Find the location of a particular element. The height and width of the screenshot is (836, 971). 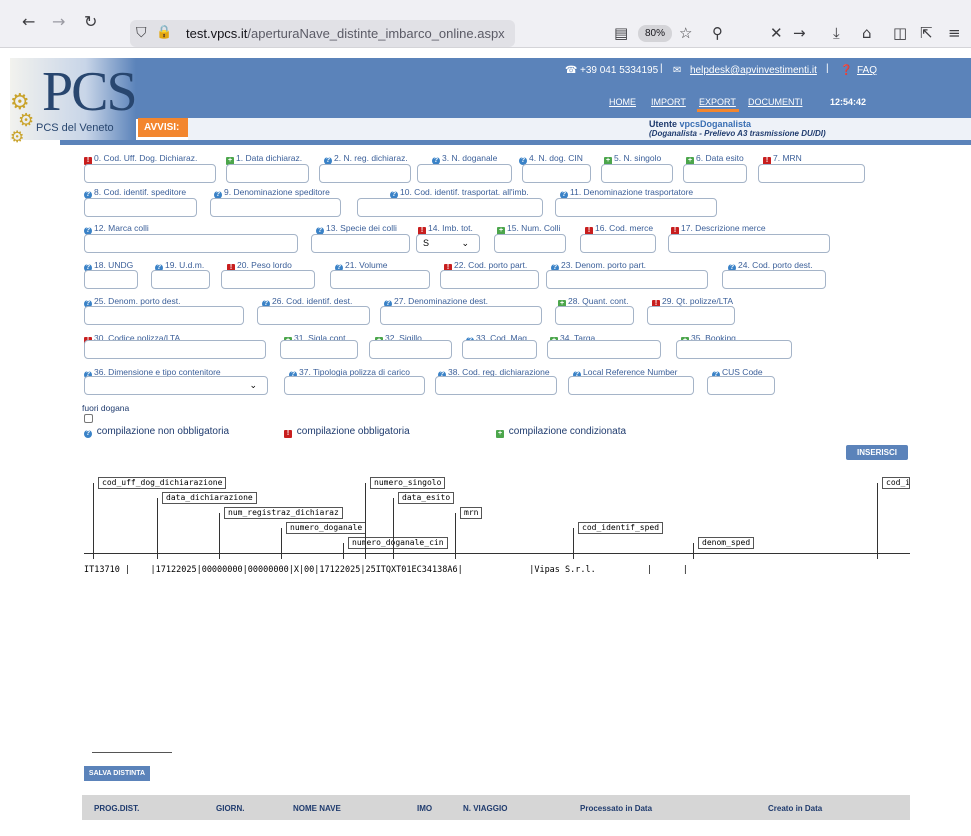

input-marca-colli is located at coordinates (191, 243).